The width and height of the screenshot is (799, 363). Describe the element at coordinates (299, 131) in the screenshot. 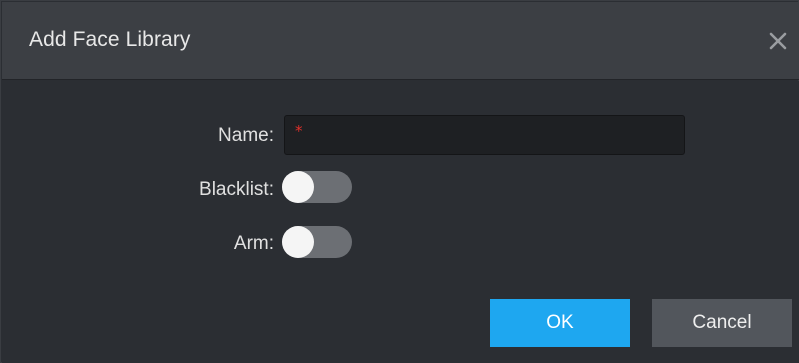

I see `required-marker: *` at that location.